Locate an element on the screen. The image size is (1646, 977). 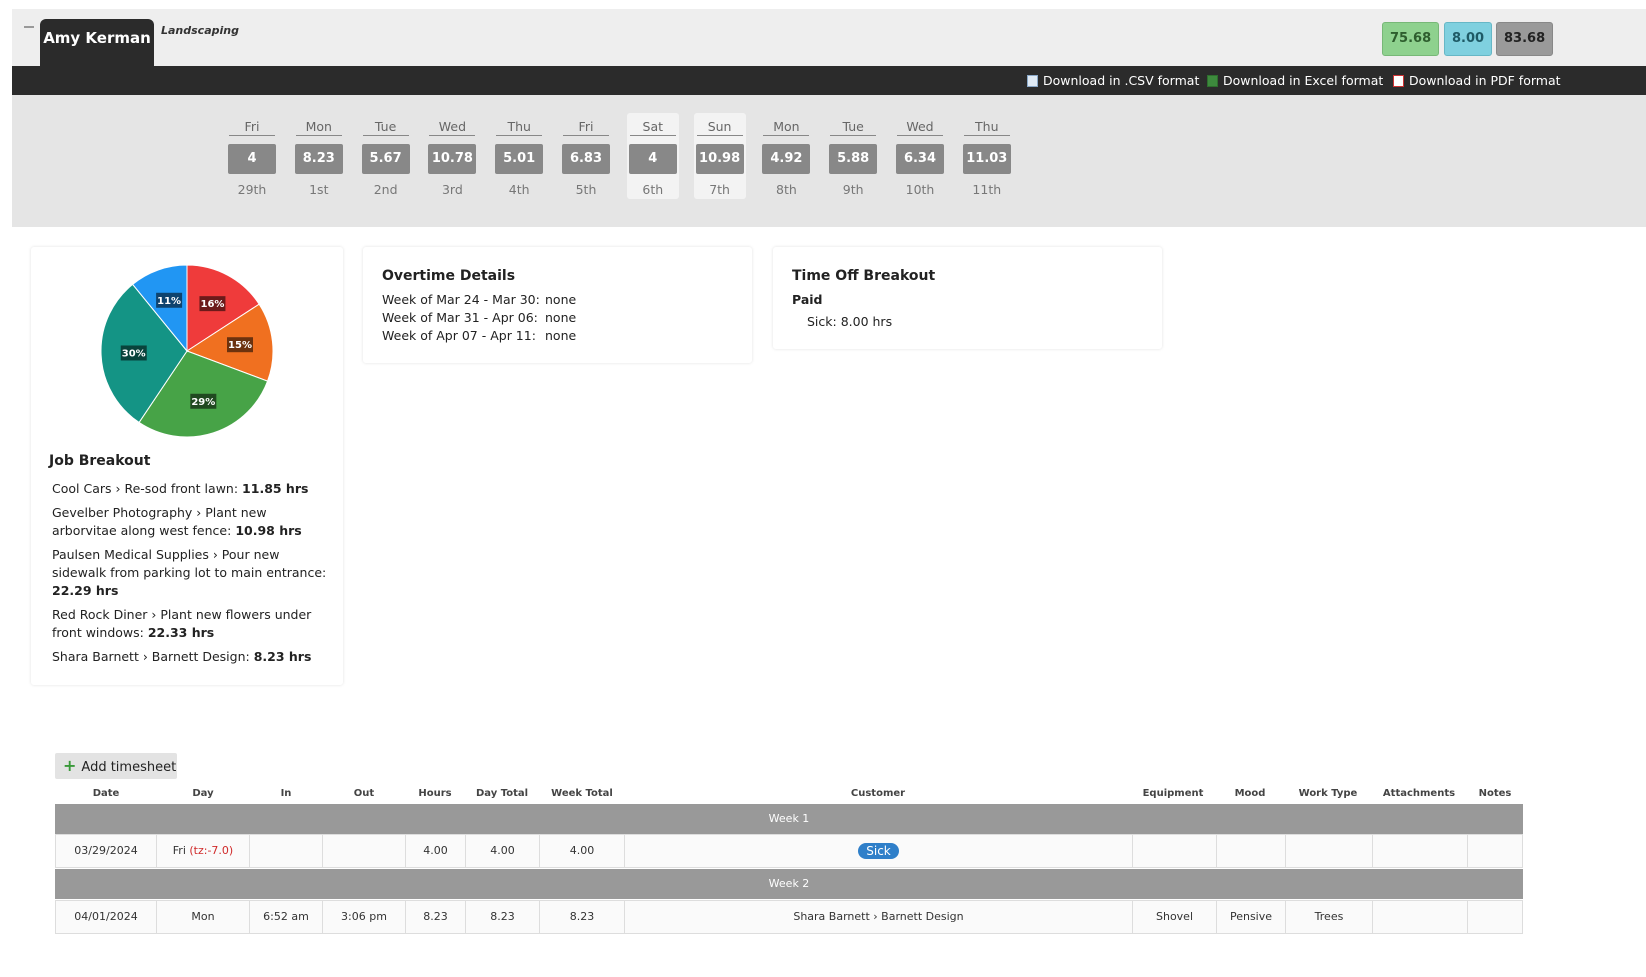
day-date: 8th is located at coordinates (786, 189).